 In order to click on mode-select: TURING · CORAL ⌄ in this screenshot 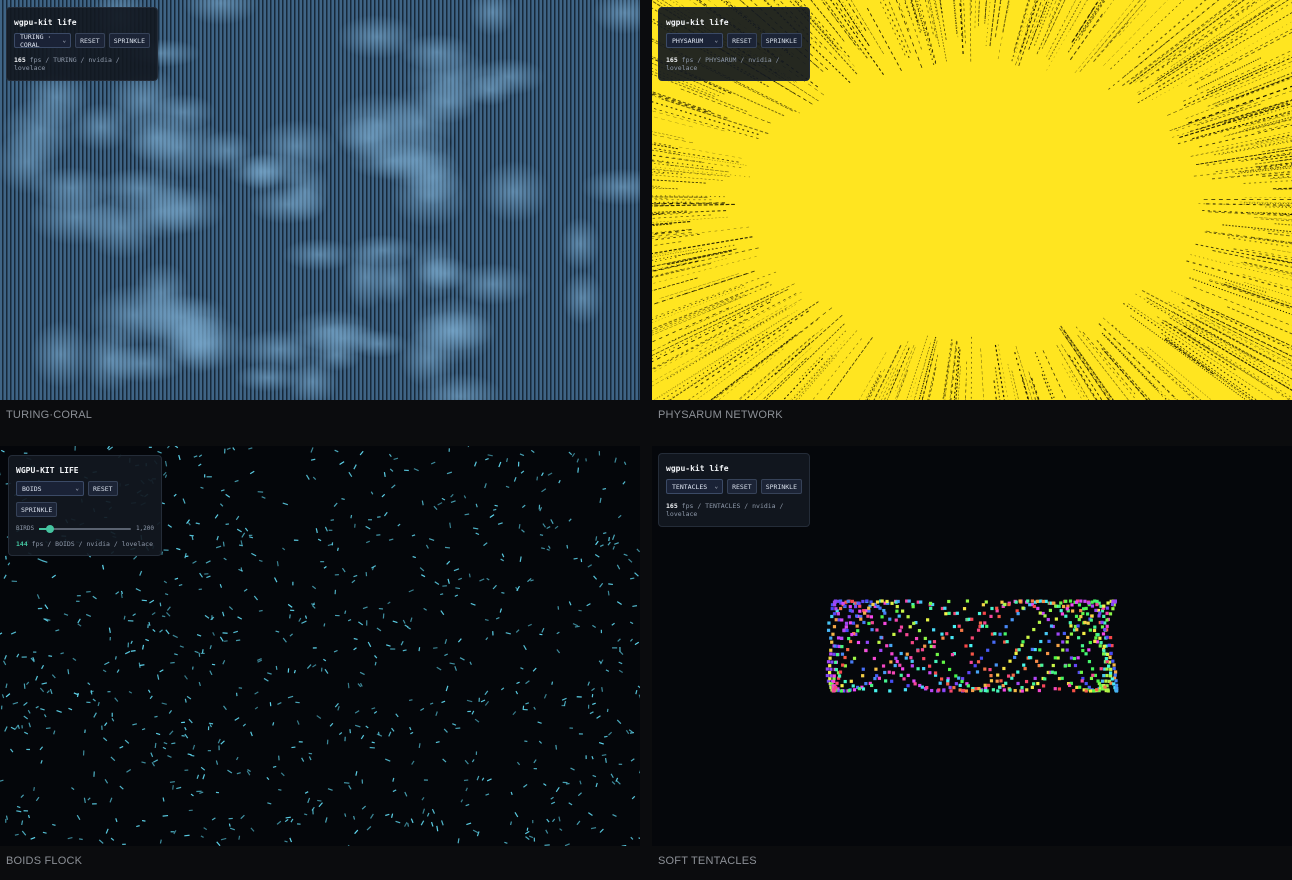, I will do `click(43, 41)`.